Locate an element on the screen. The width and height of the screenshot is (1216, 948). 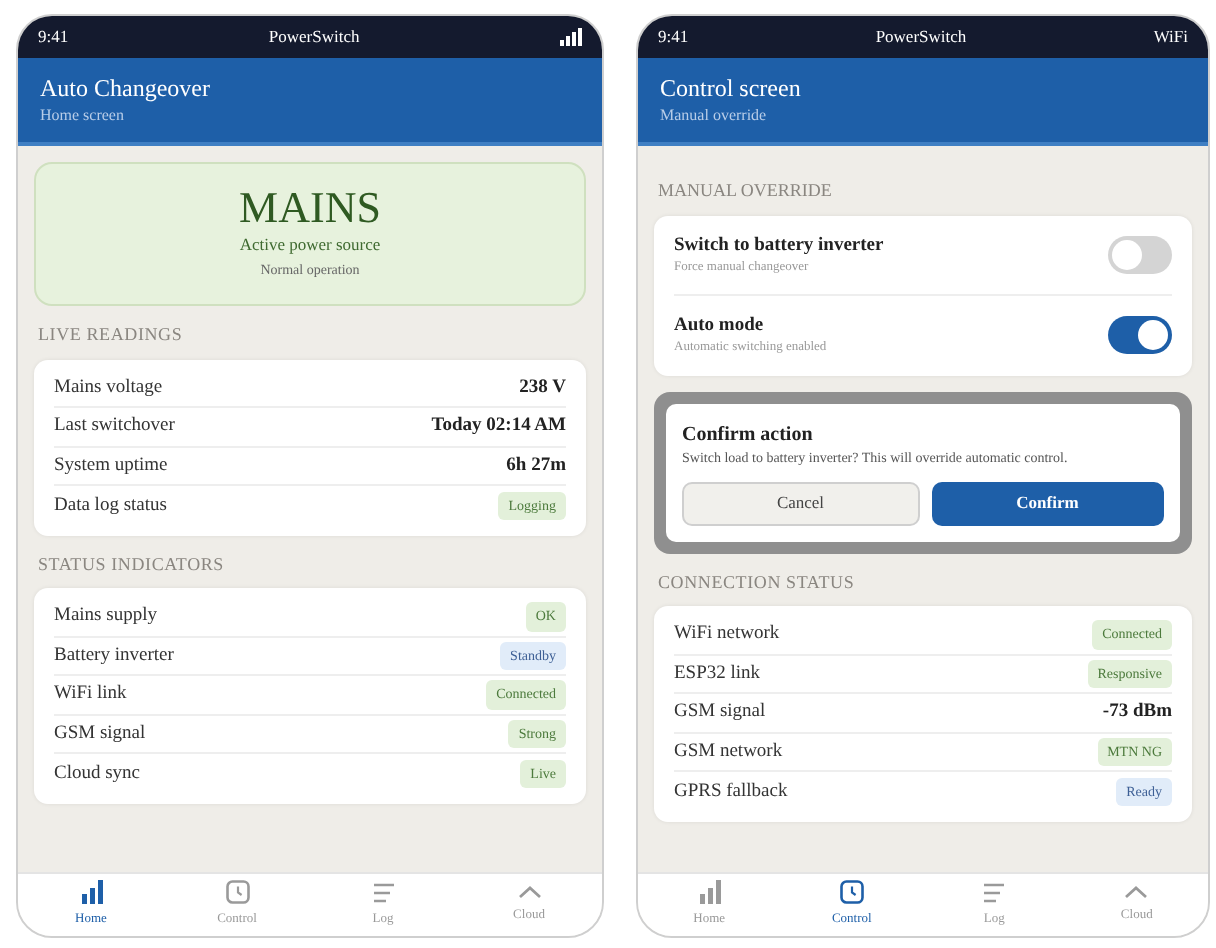
row-label: WiFi network is located at coordinates (727, 635).